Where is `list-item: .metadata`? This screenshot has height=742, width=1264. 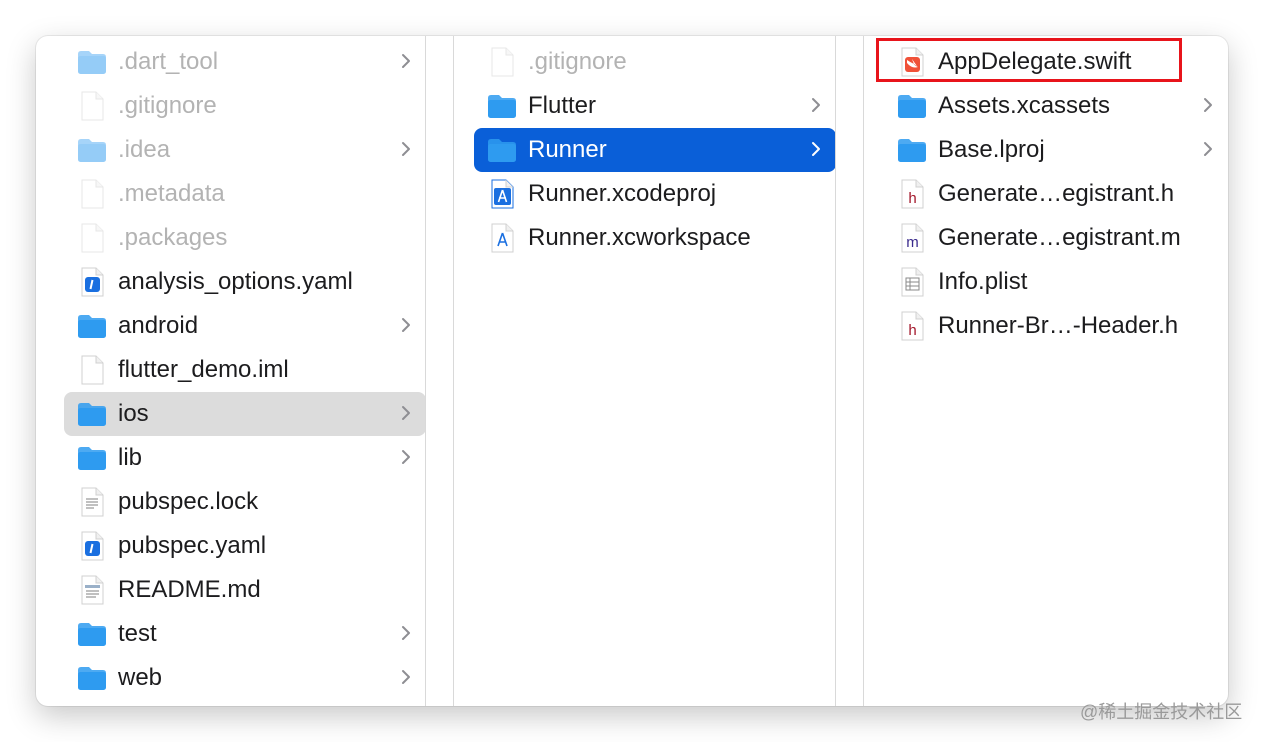 list-item: .metadata is located at coordinates (245, 194).